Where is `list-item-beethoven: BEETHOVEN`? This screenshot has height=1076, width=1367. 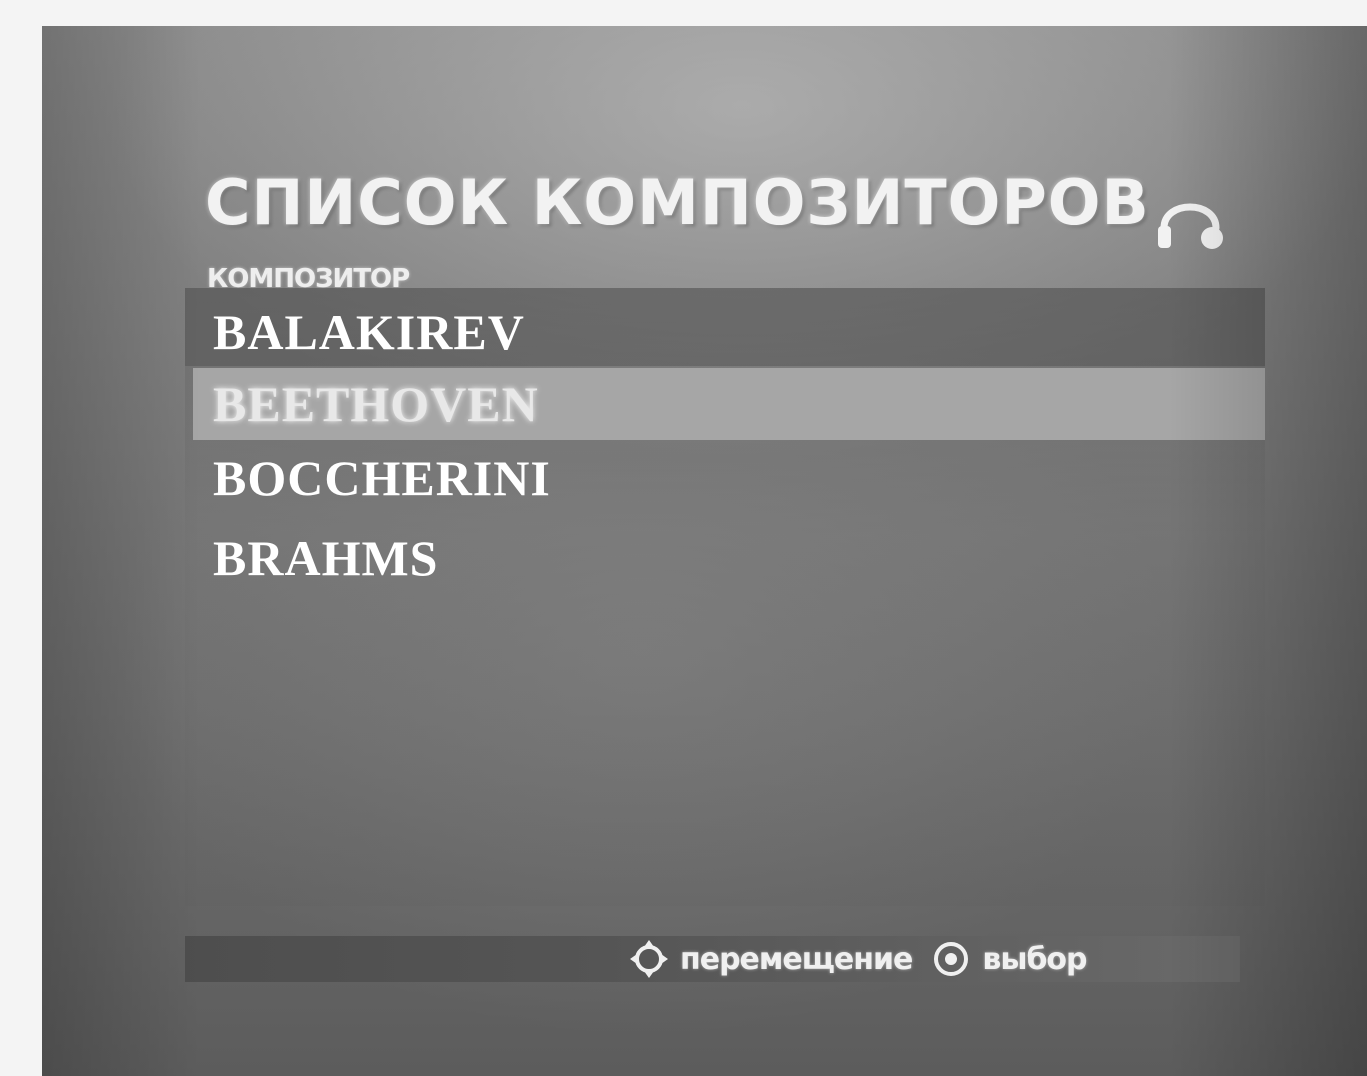 list-item-beethoven: BEETHOVEN is located at coordinates (729, 404).